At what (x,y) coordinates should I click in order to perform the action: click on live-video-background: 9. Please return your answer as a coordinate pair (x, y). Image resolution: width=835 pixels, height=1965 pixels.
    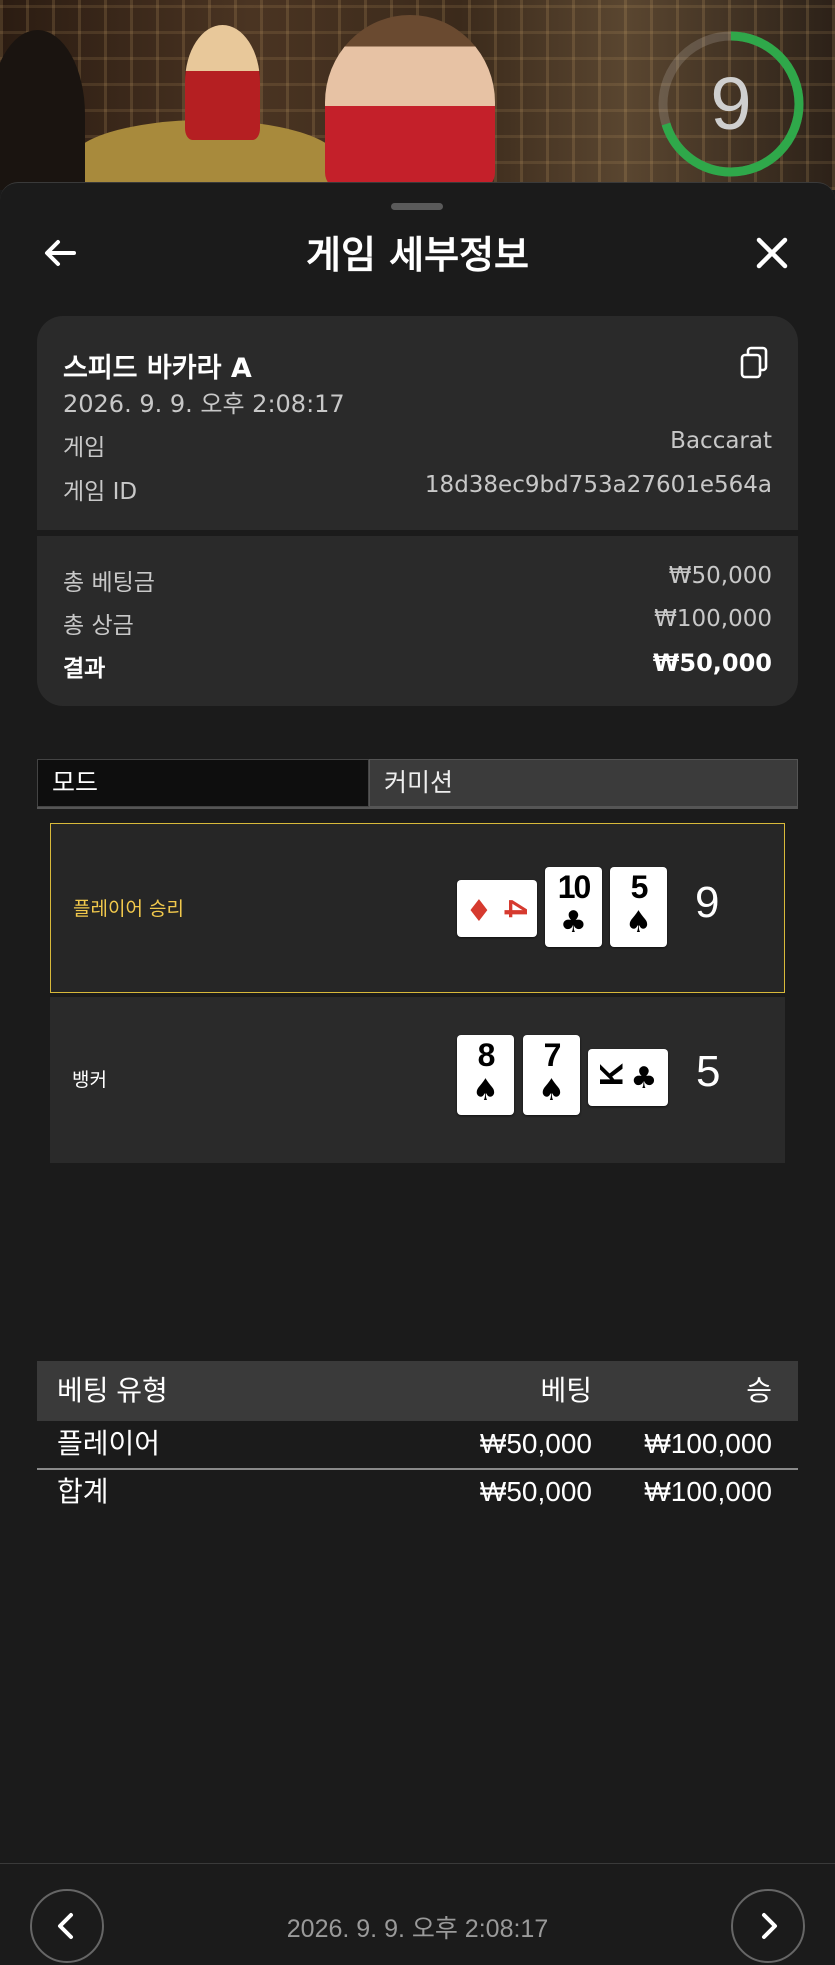
    Looking at the image, I should click on (417, 95).